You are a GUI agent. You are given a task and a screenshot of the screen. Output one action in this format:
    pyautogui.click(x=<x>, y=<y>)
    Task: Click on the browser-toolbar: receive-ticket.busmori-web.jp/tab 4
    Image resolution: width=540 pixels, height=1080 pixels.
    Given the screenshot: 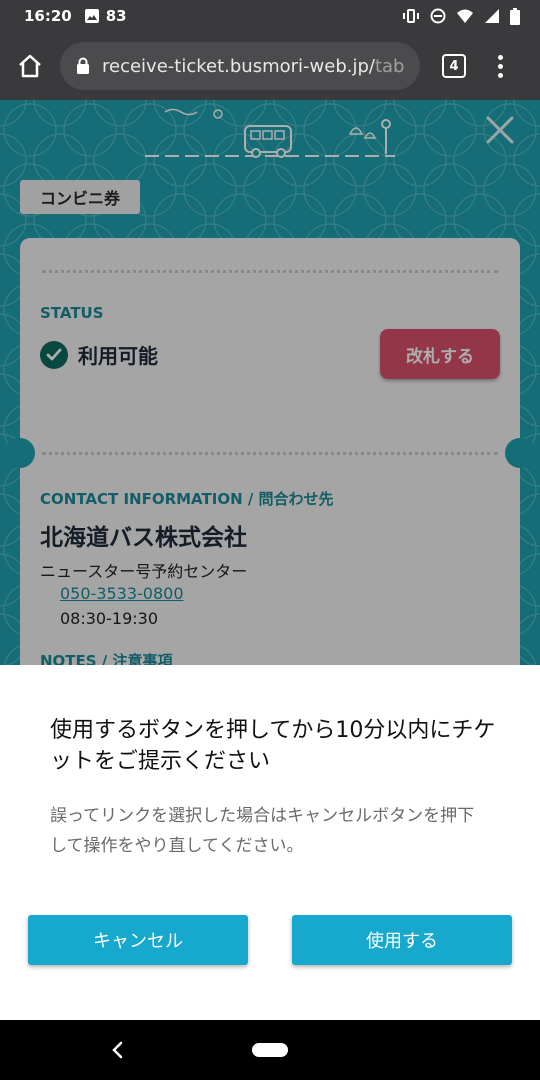 What is the action you would take?
    pyautogui.click(x=270, y=66)
    